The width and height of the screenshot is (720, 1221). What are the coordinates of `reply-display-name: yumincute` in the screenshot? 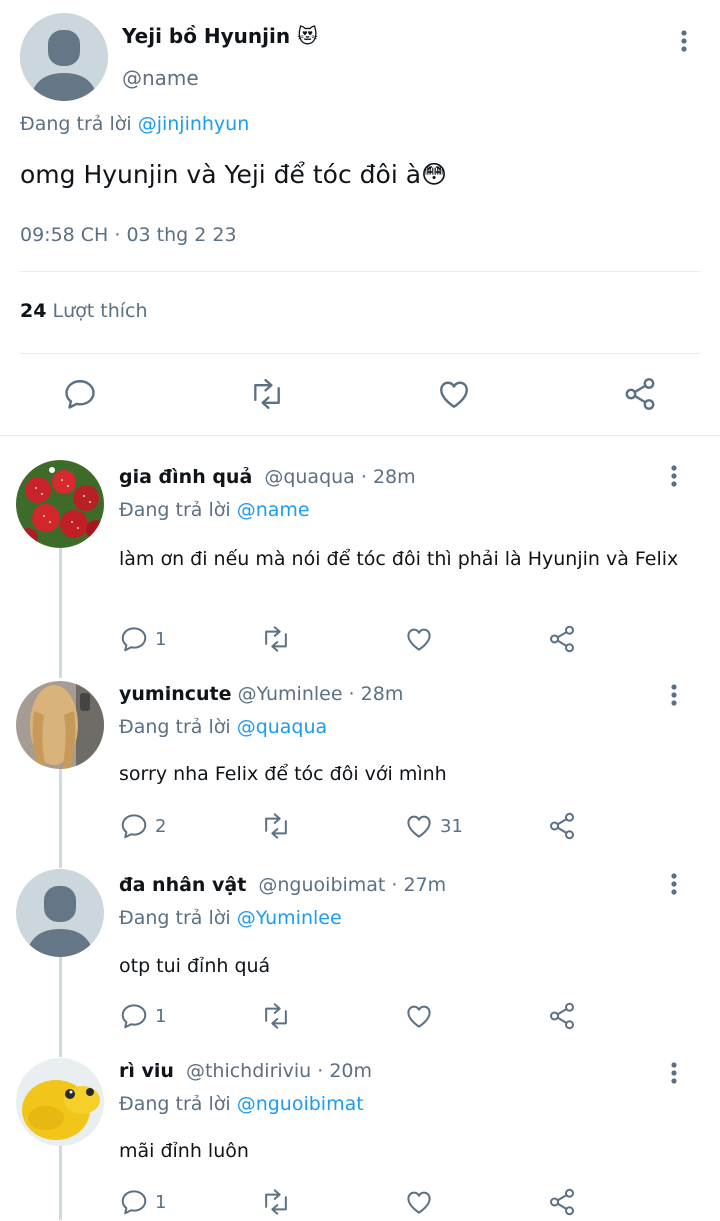 It's located at (175, 694).